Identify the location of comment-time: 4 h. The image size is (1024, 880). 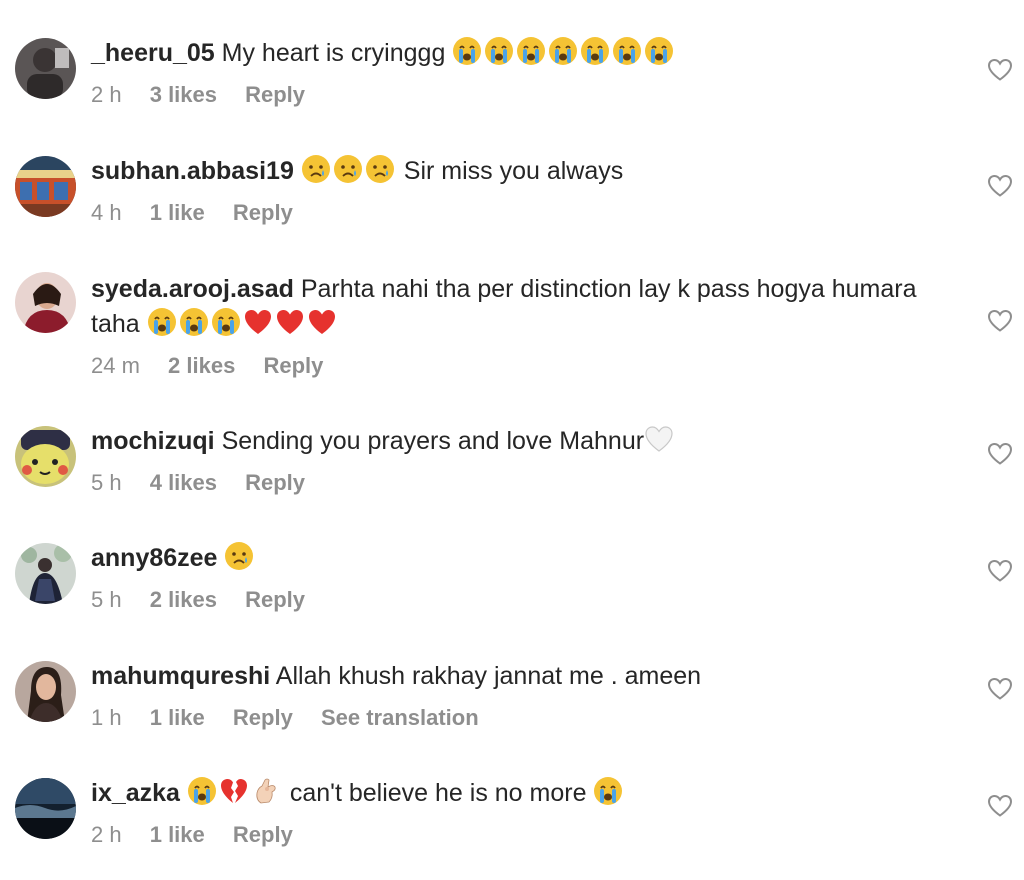
(106, 212).